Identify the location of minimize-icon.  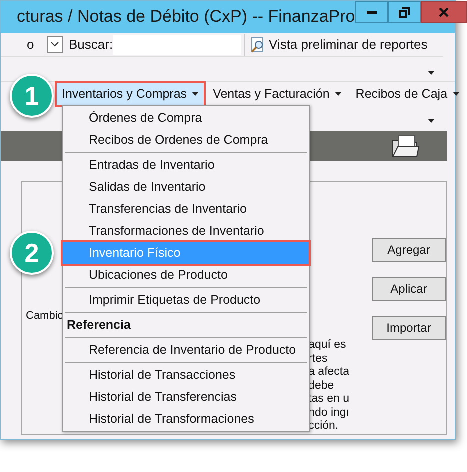
(371, 12).